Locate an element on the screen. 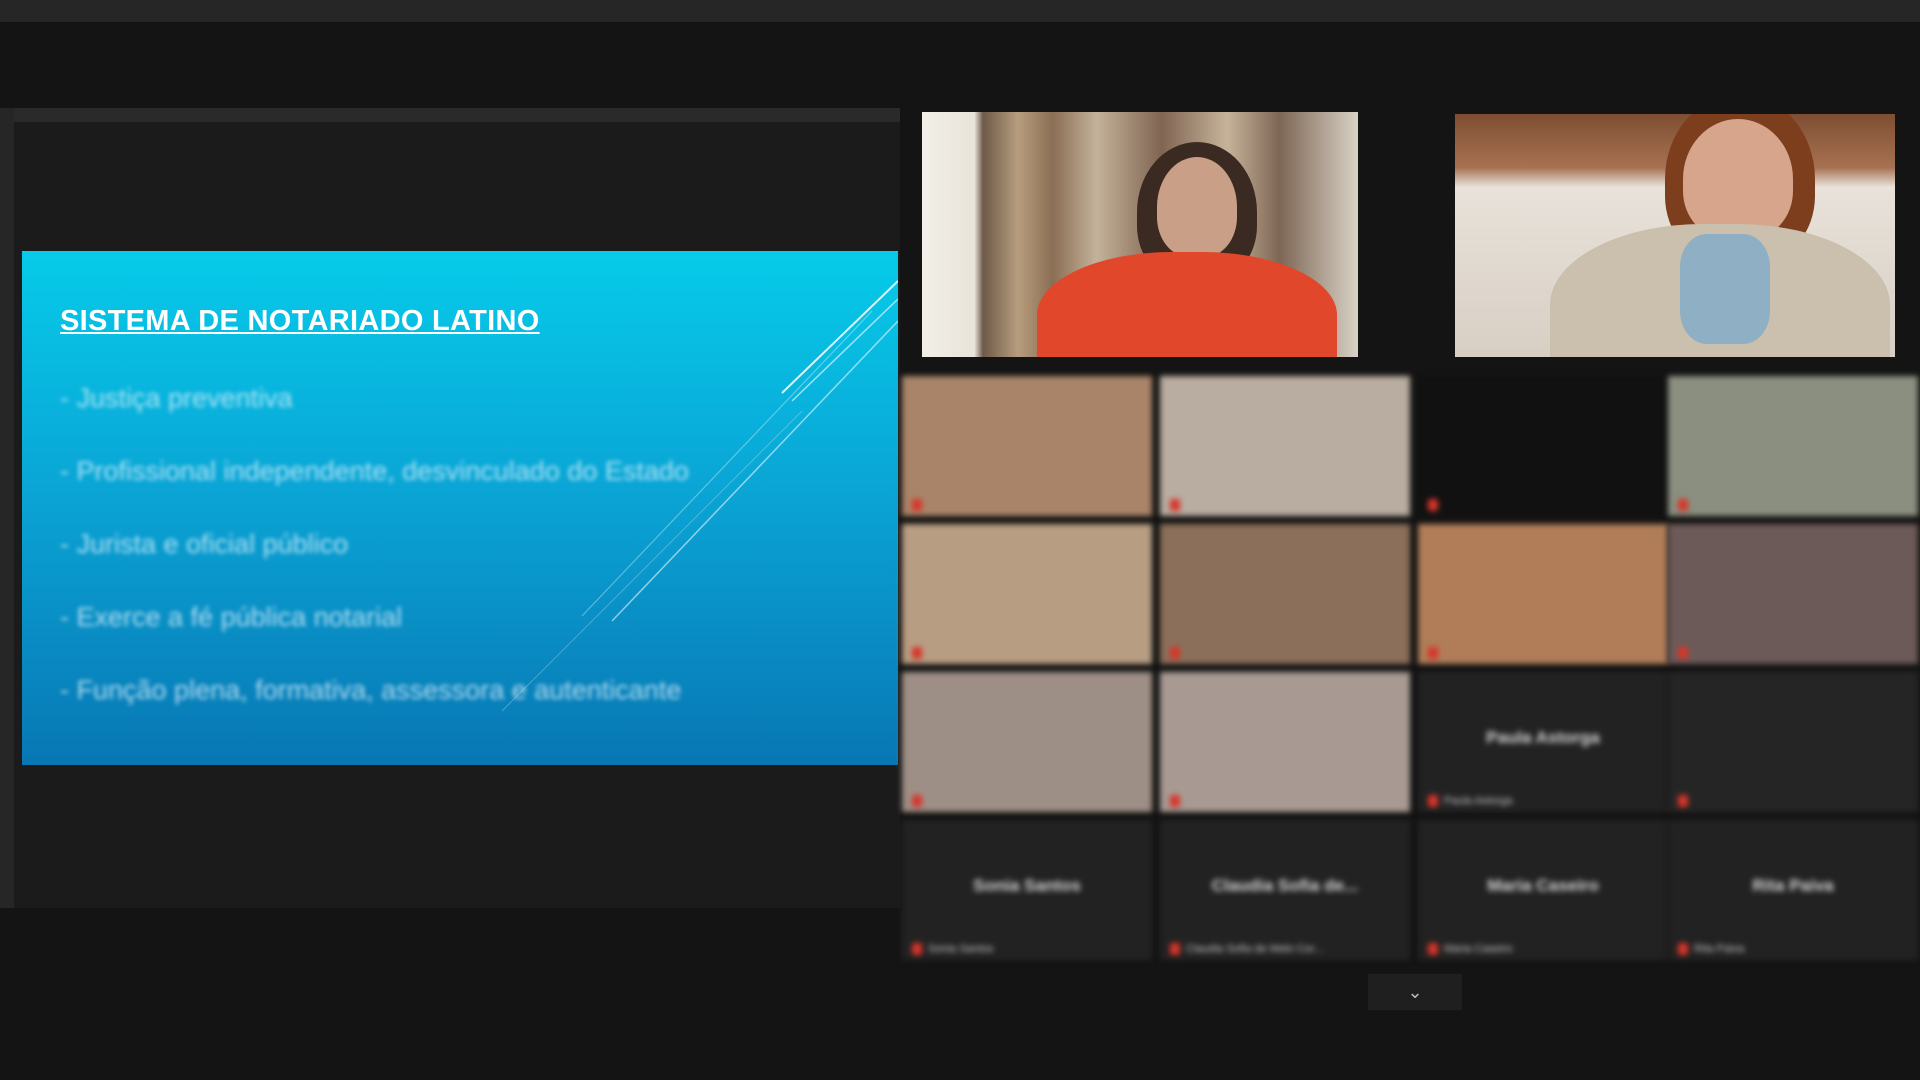 The image size is (1920, 1080). chevron-down-icon: ⌄ is located at coordinates (1415, 991).